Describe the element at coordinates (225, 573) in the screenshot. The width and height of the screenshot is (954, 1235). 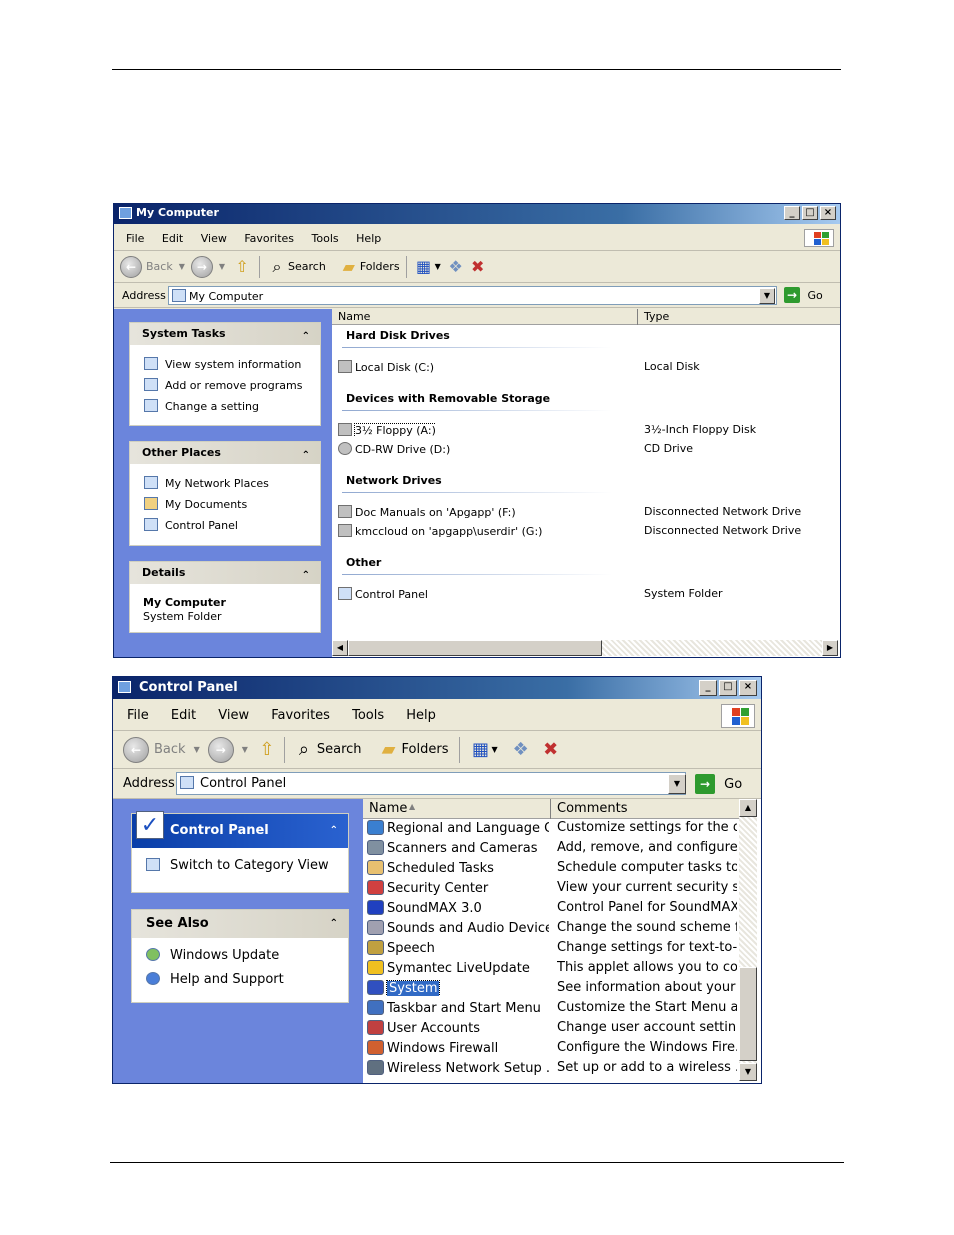
I see `details-header: Details ⌃` at that location.